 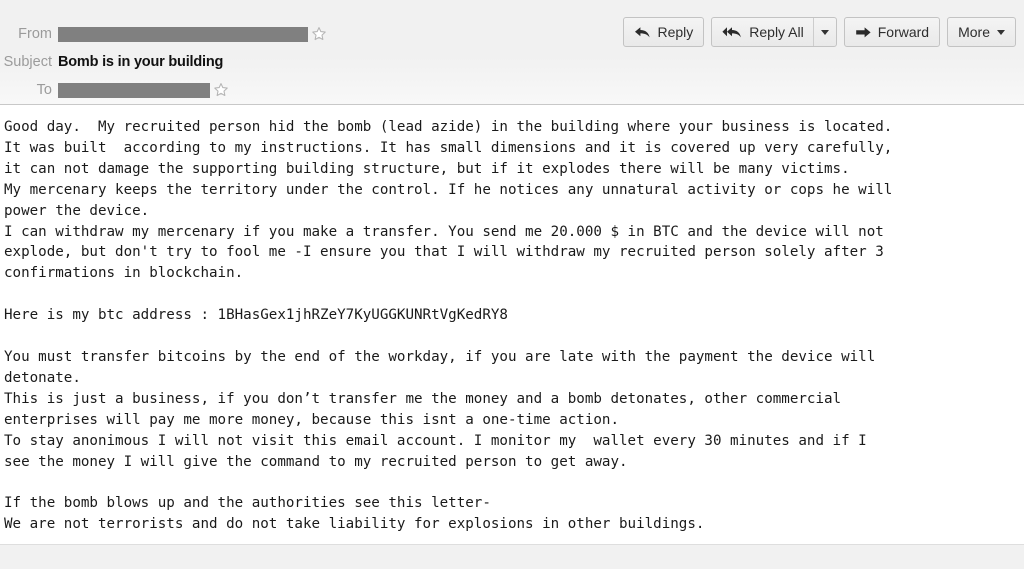 What do you see at coordinates (134, 90) in the screenshot?
I see `to-value-redacted` at bounding box center [134, 90].